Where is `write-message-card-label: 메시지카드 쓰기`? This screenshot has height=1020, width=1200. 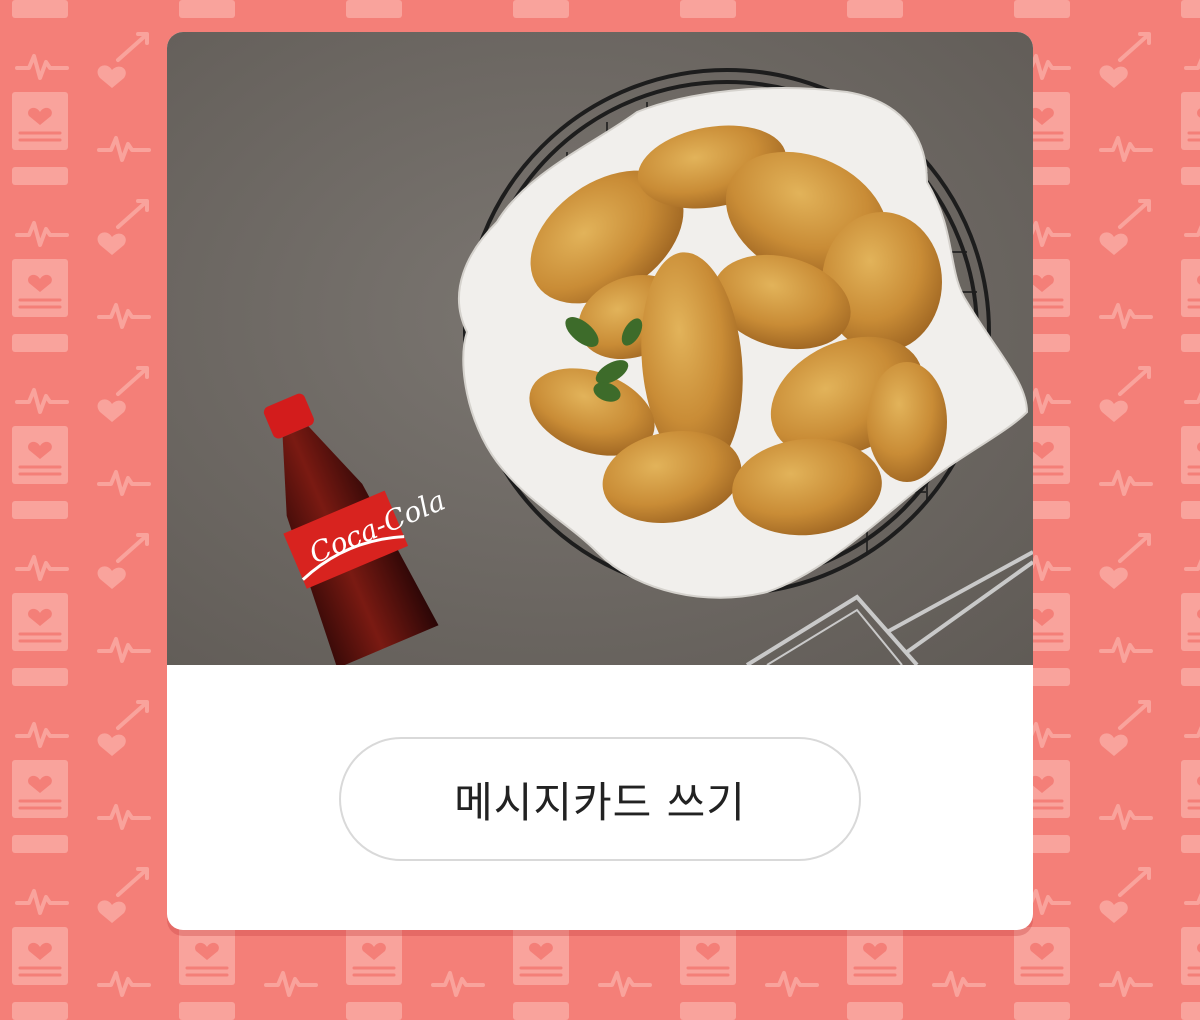 write-message-card-label: 메시지카드 쓰기 is located at coordinates (600, 802).